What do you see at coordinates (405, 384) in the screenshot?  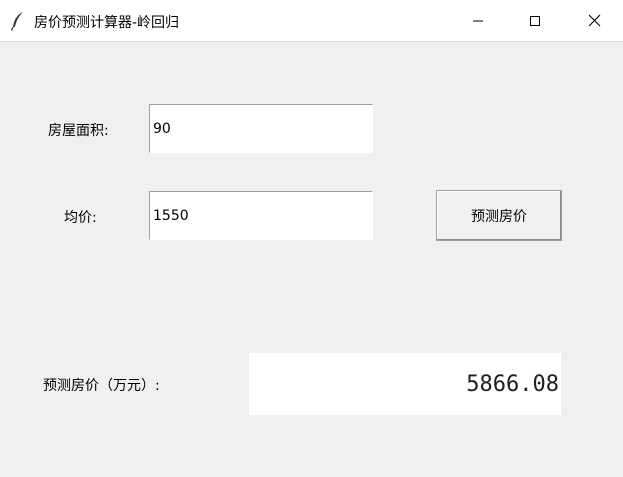 I see `result-display: 5866.08` at bounding box center [405, 384].